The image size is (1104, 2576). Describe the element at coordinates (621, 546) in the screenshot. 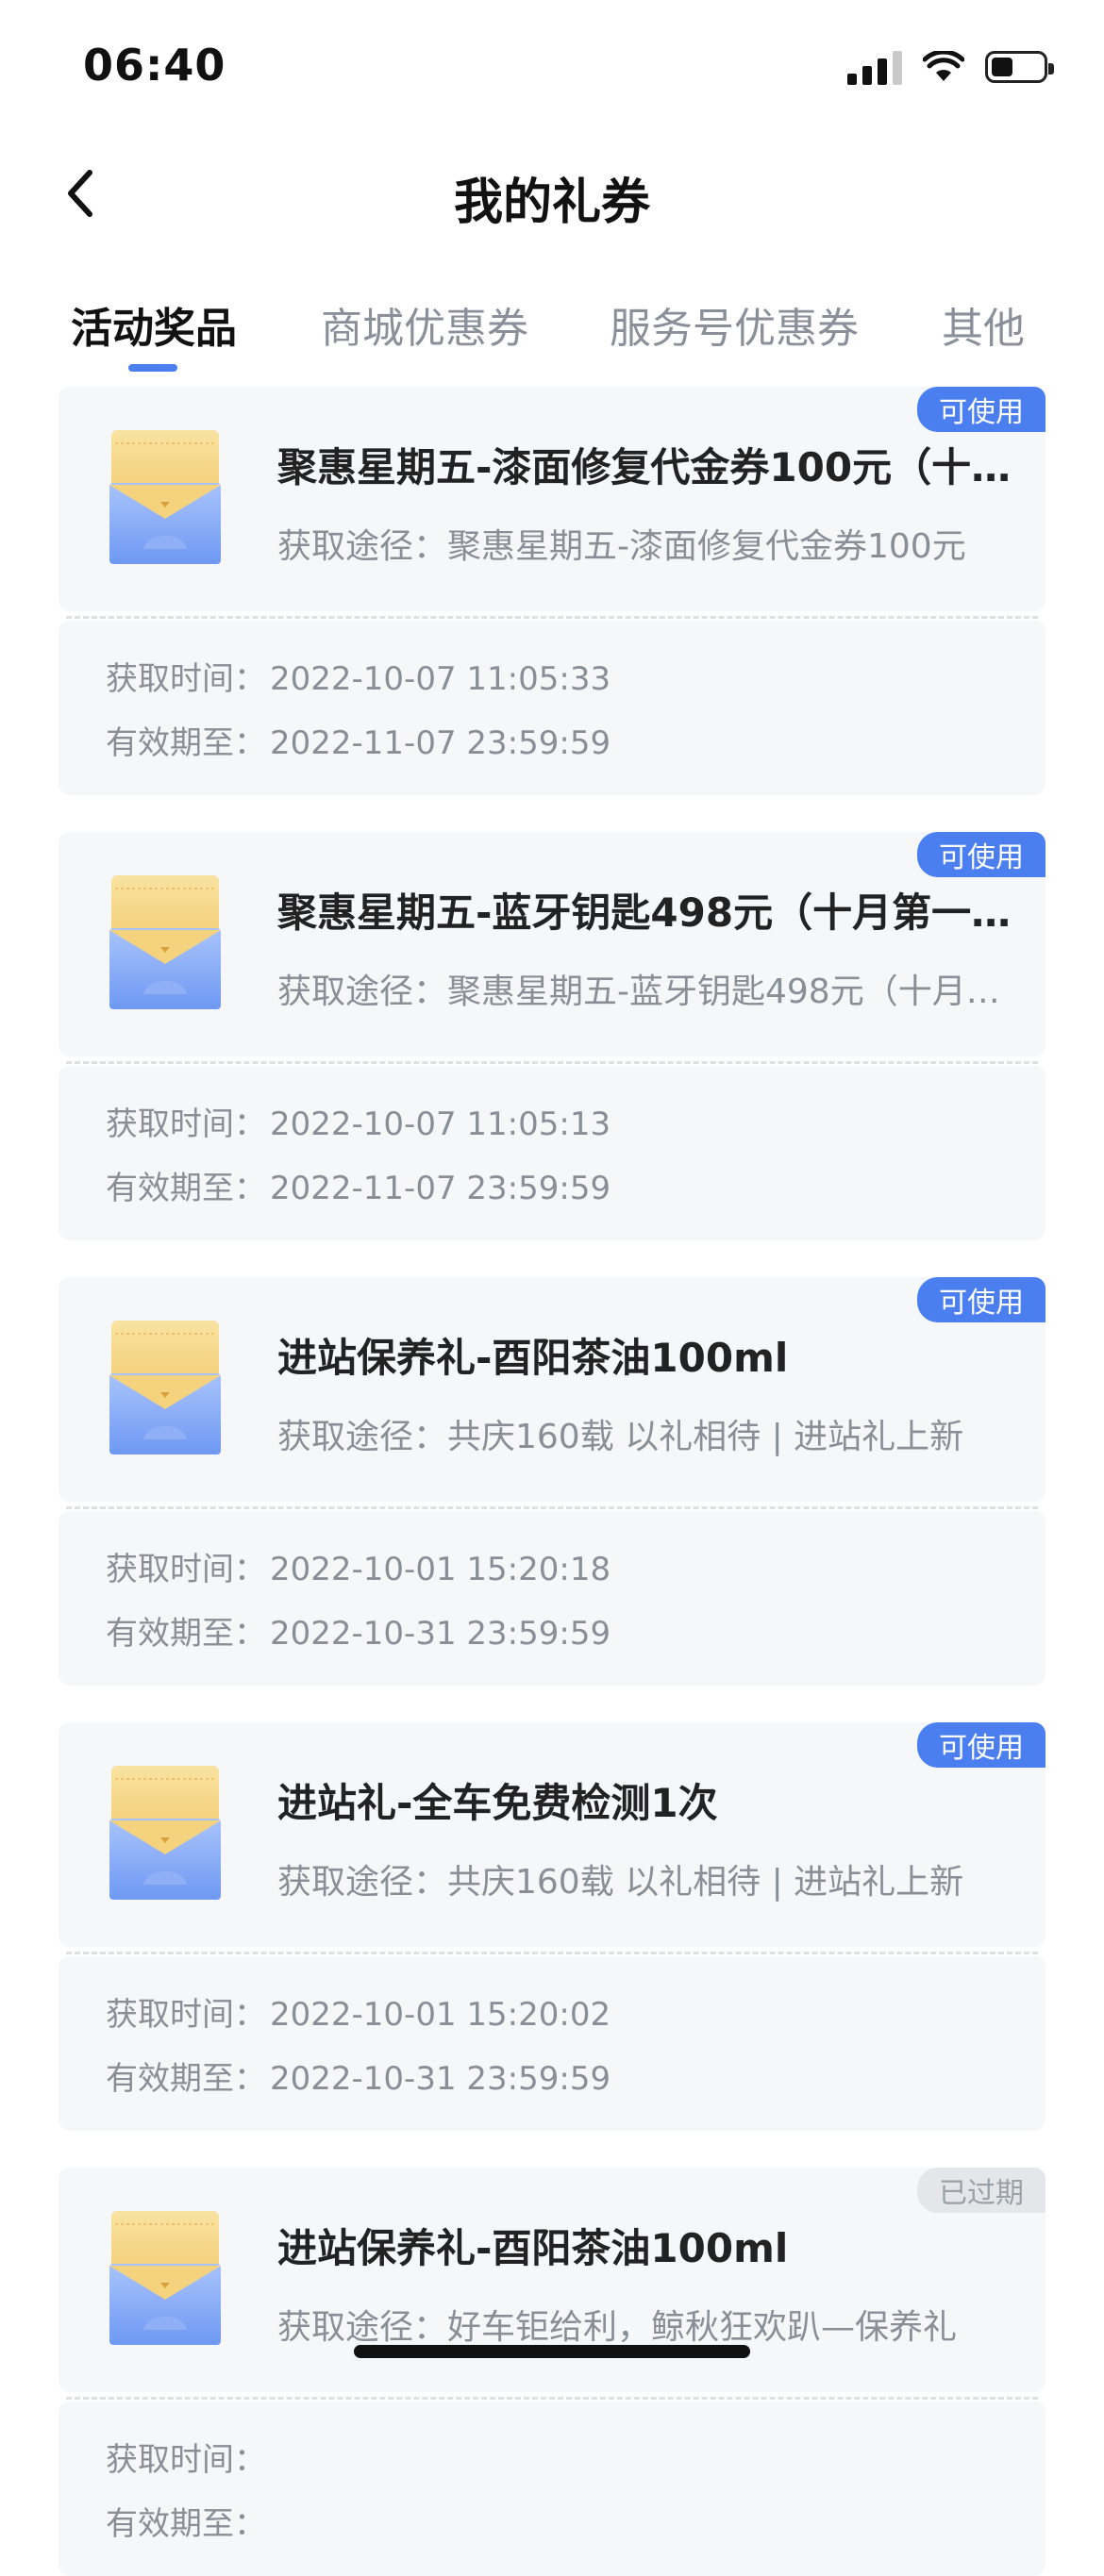

I see `coupon-source: 获取途径：聚惠星期五-漆面修复代金券100元` at that location.